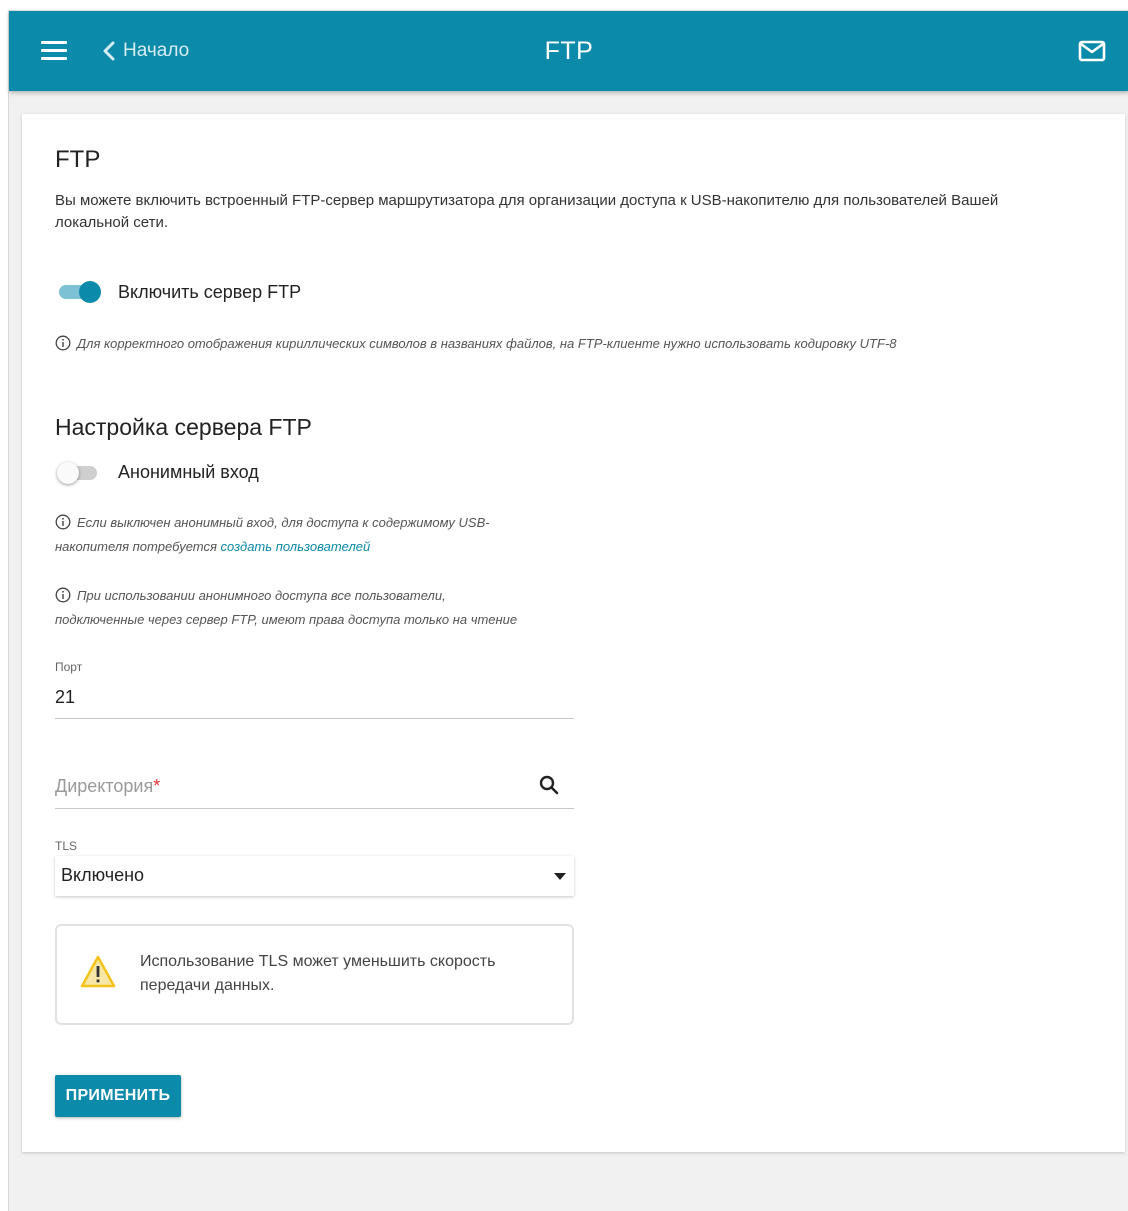 The height and width of the screenshot is (1211, 1128). Describe the element at coordinates (65, 697) in the screenshot. I see `port-input: 21` at that location.